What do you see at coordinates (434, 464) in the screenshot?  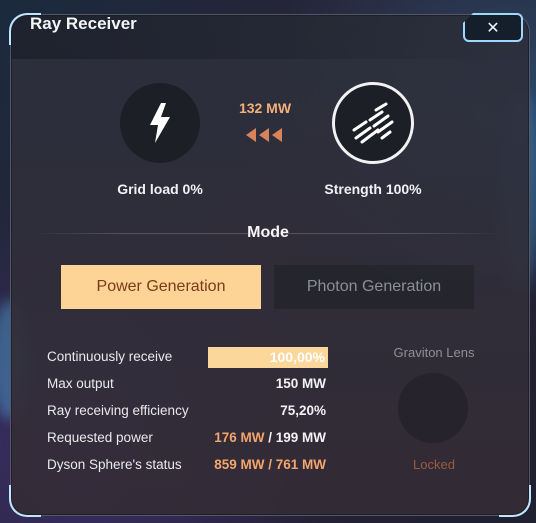 I see `graviton-lens-state: Locked` at bounding box center [434, 464].